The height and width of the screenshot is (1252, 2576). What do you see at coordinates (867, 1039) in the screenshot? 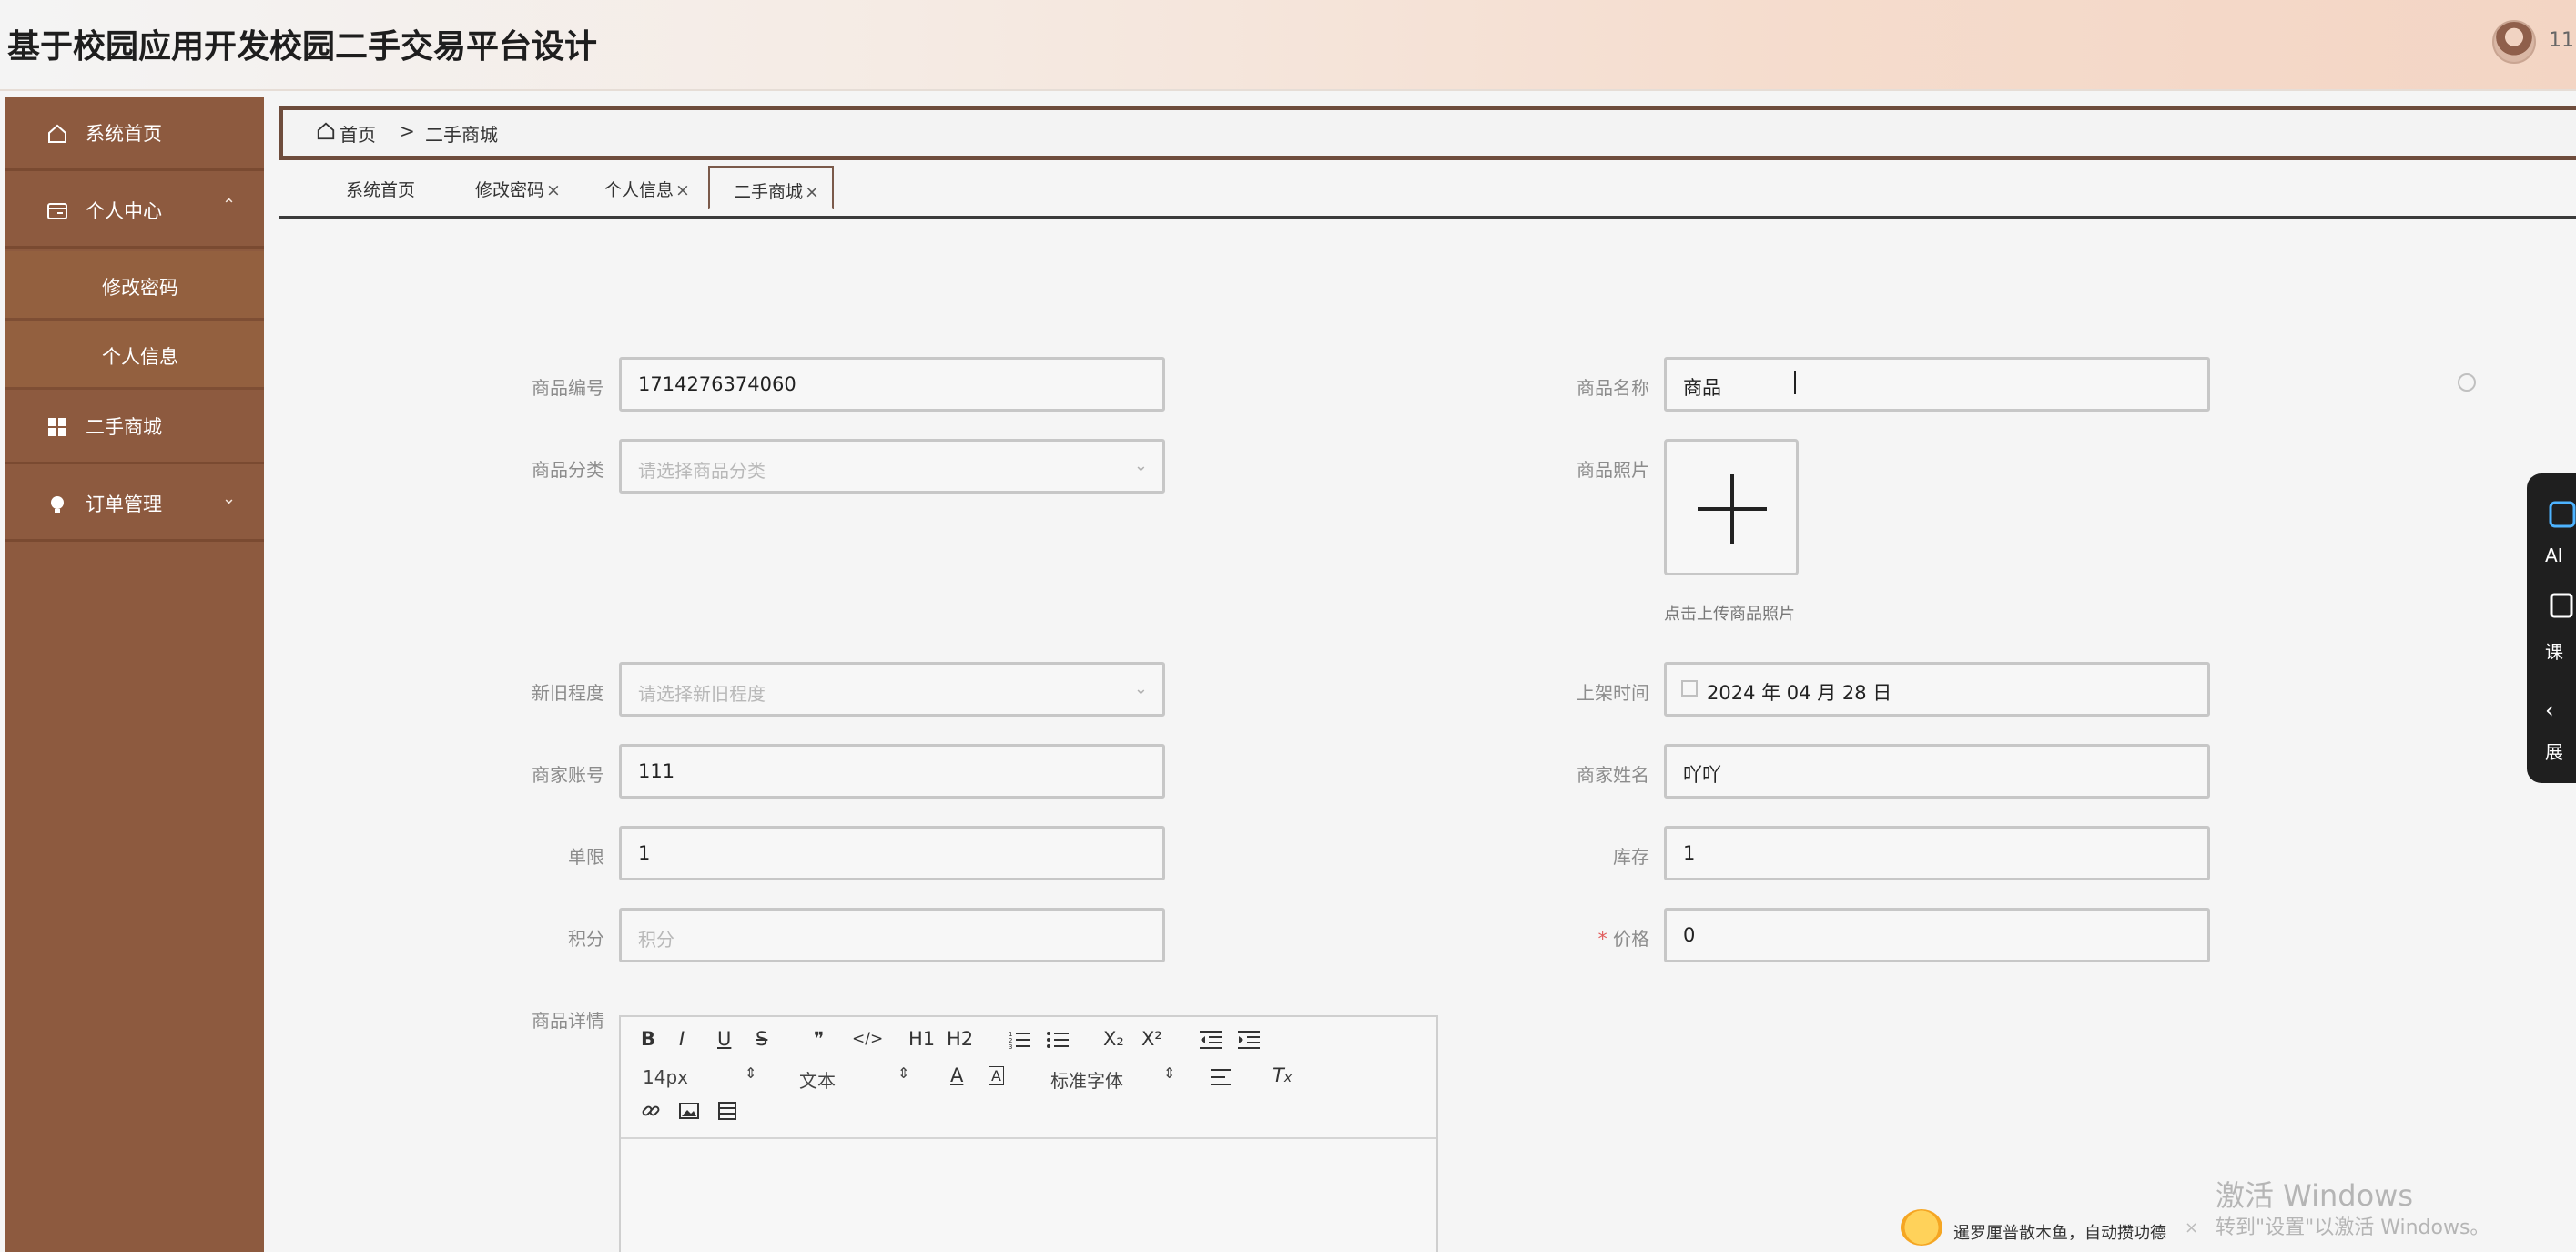
I see `code-button: </>` at bounding box center [867, 1039].